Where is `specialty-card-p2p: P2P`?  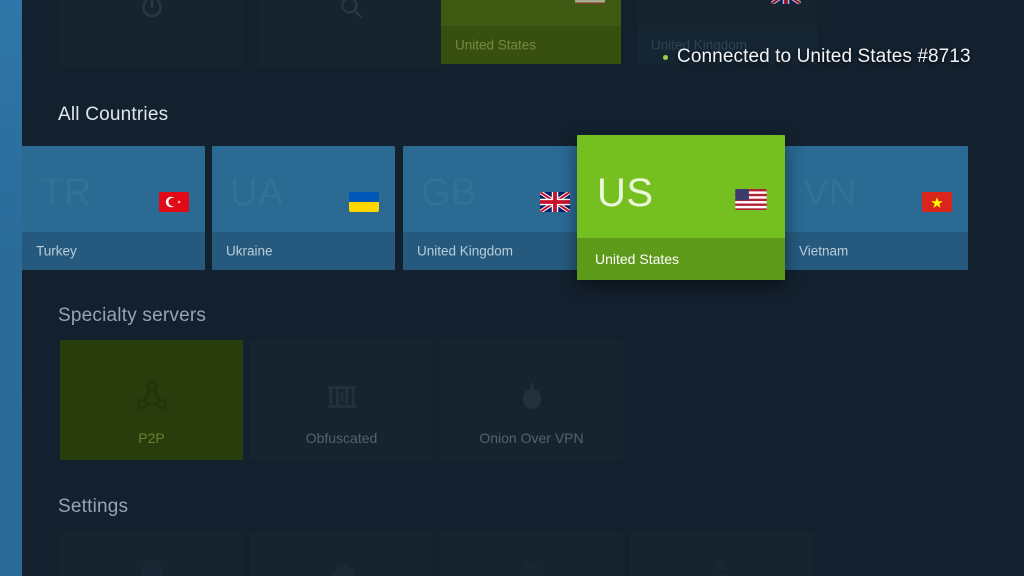 specialty-card-p2p: P2P is located at coordinates (151, 400).